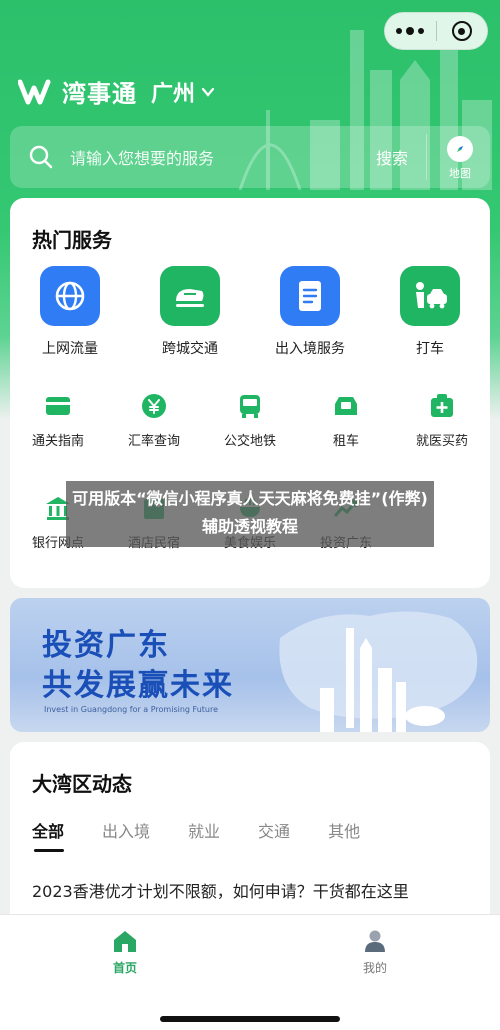 This screenshot has width=500, height=1030. Describe the element at coordinates (250, 1019) in the screenshot. I see `home-indicator` at that location.